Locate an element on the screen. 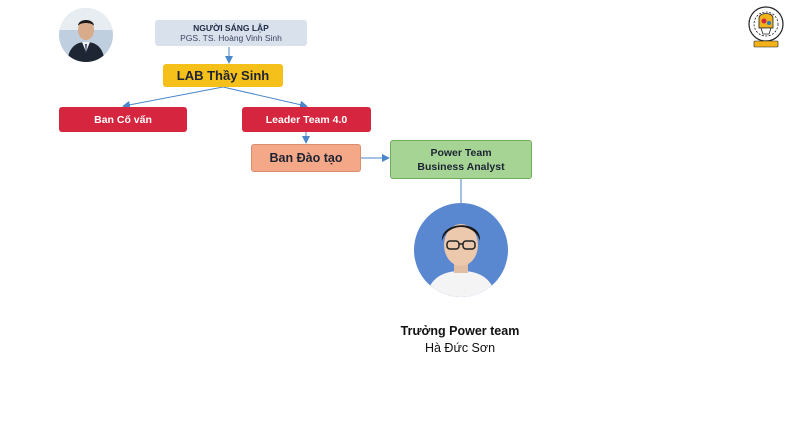 The height and width of the screenshot is (442, 796). arrow-lab-to-leader is located at coordinates (265, 97).